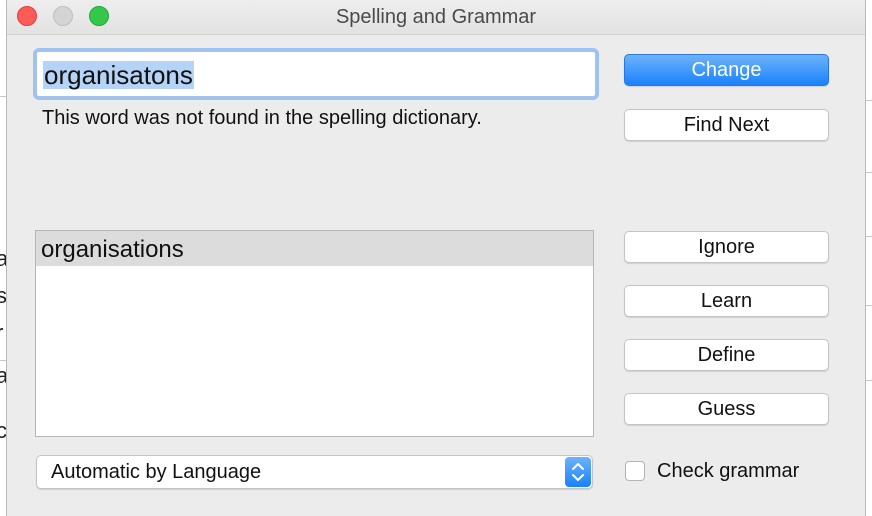  I want to click on language-select: Automatic by Language, so click(314, 472).